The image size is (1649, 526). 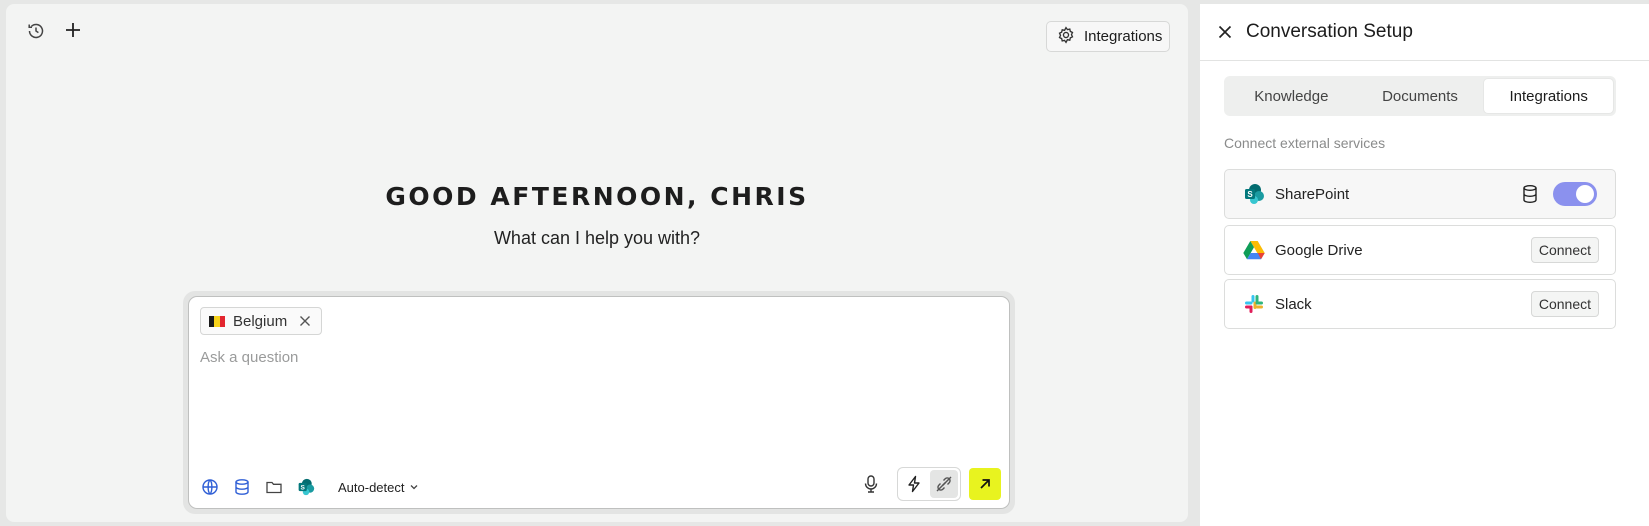 What do you see at coordinates (217, 321) in the screenshot?
I see `belgium-flag-icon` at bounding box center [217, 321].